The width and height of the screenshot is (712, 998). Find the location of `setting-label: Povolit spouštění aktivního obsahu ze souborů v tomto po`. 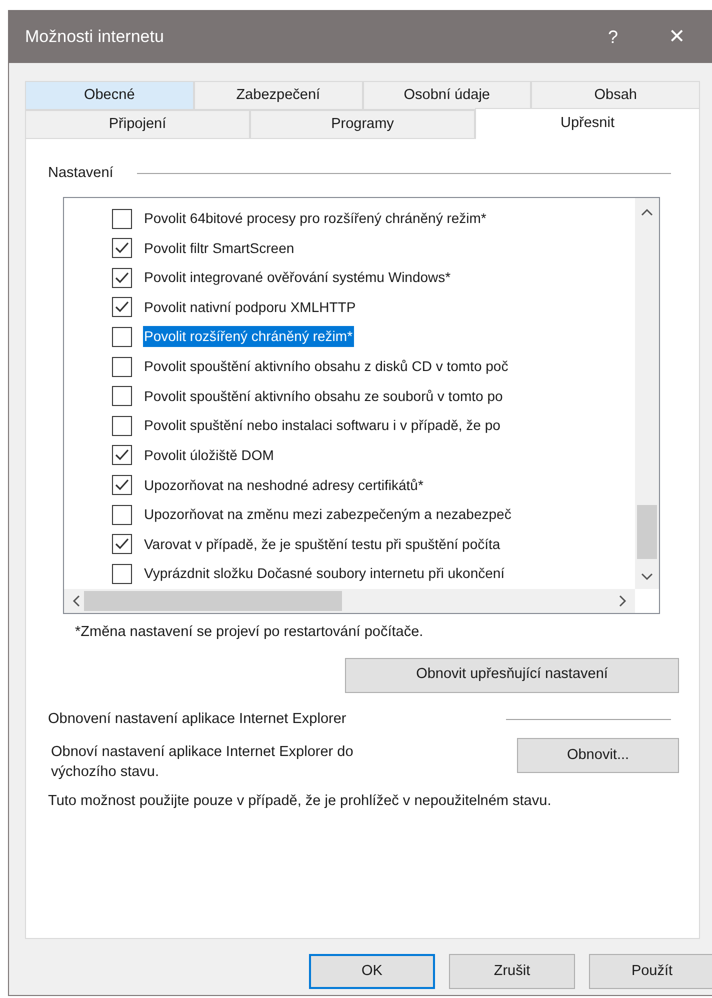

setting-label: Povolit spouštění aktivního obsahu ze souborů v tomto po is located at coordinates (323, 396).